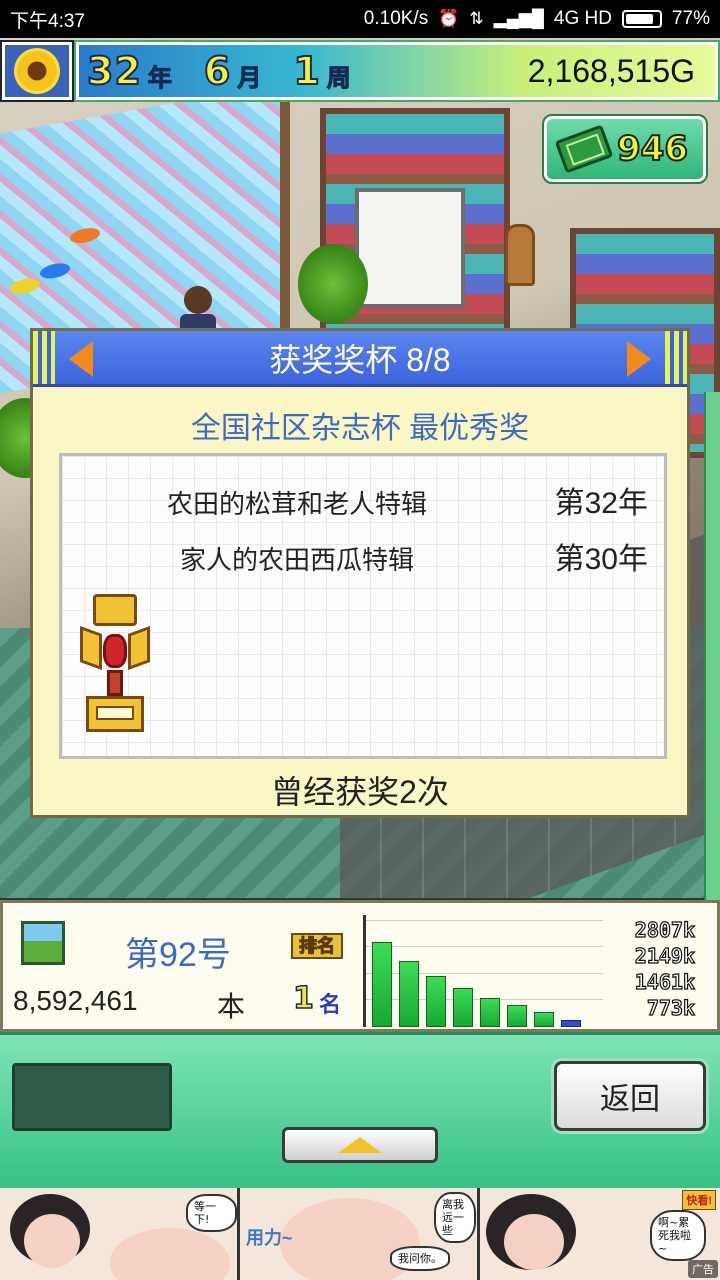 Image resolution: width=720 pixels, height=1280 pixels. I want to click on ad-badge: 快看!, so click(699, 1200).